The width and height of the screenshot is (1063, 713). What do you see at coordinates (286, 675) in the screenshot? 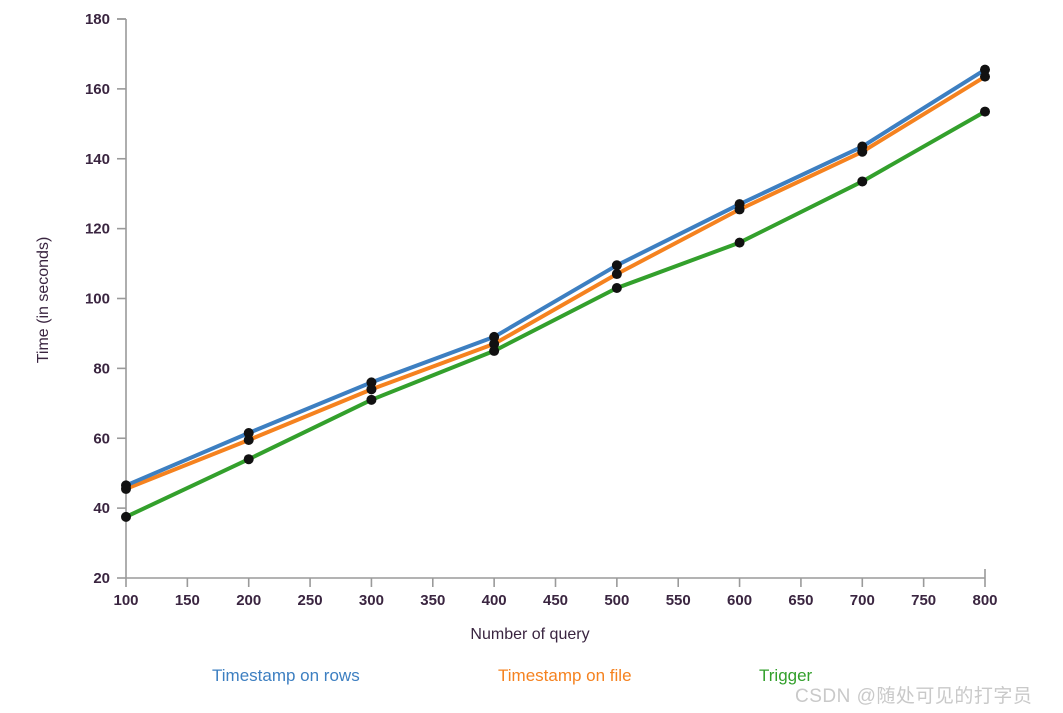
I see `legend-item-timestamp-on-rows: Timestamp on rows` at bounding box center [286, 675].